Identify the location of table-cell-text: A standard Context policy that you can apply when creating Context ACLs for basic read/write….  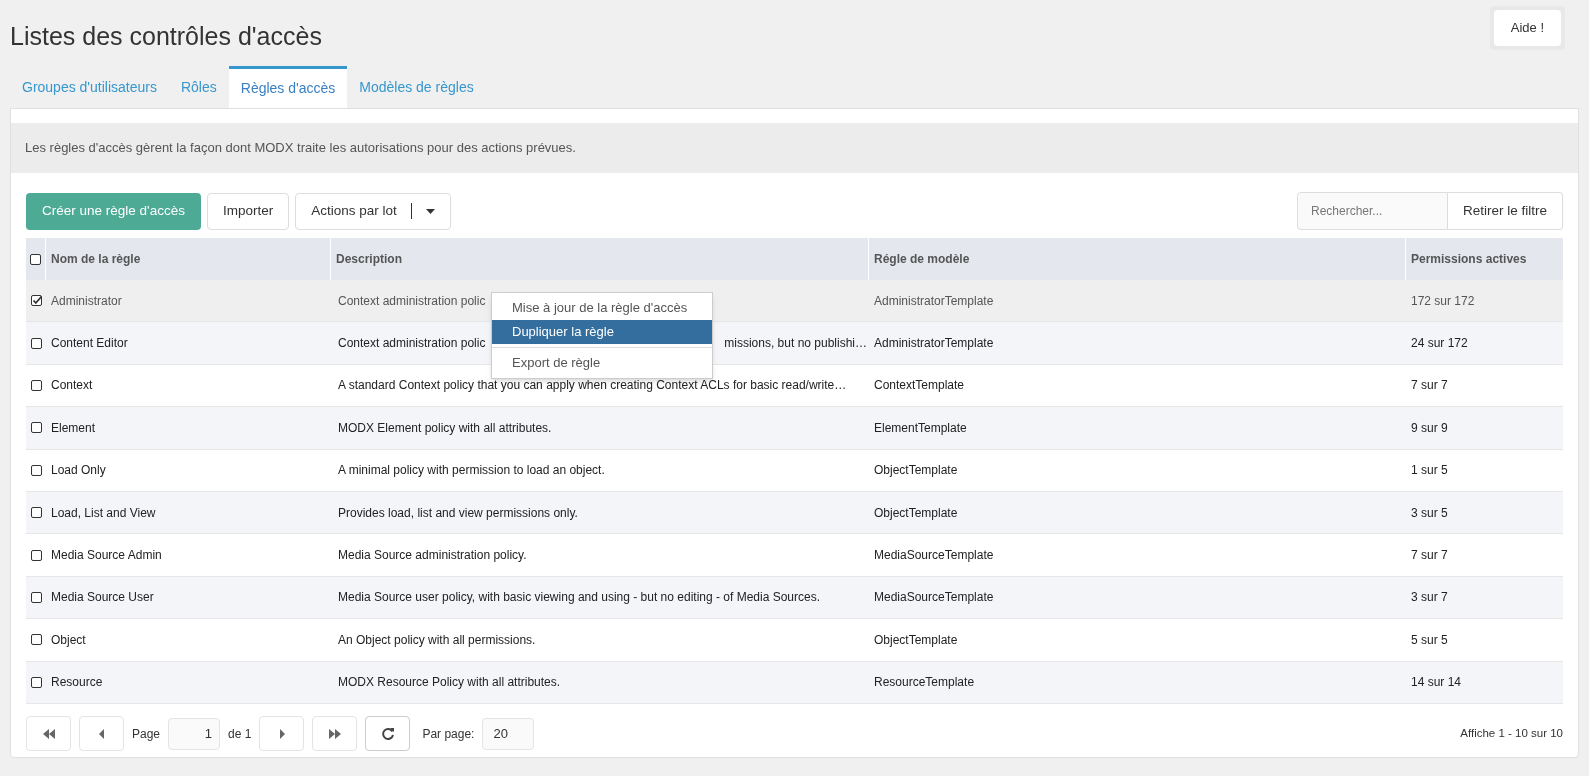
(592, 386).